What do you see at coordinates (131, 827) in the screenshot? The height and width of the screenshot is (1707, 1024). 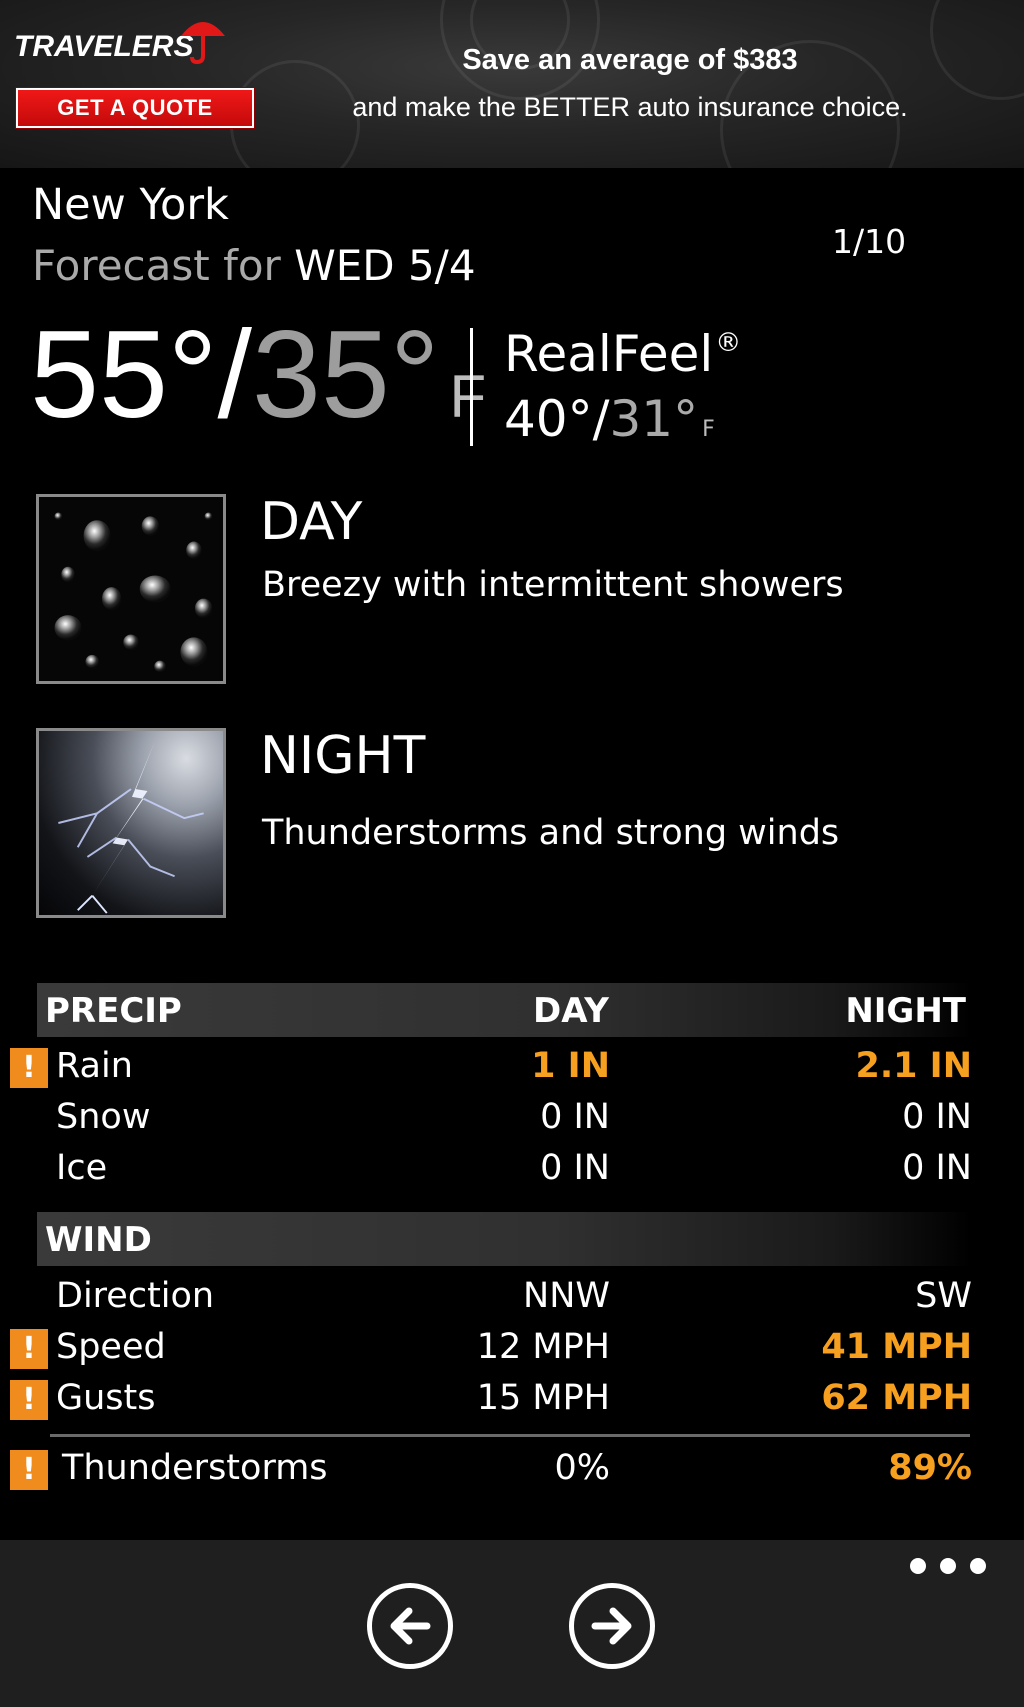 I see `lightning-icon` at bounding box center [131, 827].